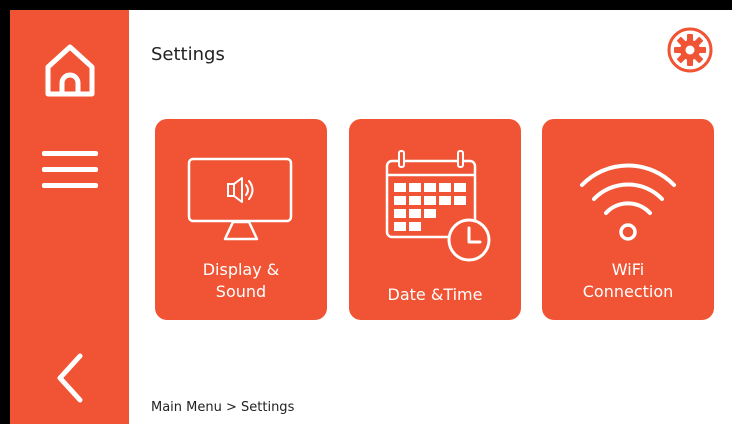  I want to click on tile-label: Date &Time, so click(435, 294).